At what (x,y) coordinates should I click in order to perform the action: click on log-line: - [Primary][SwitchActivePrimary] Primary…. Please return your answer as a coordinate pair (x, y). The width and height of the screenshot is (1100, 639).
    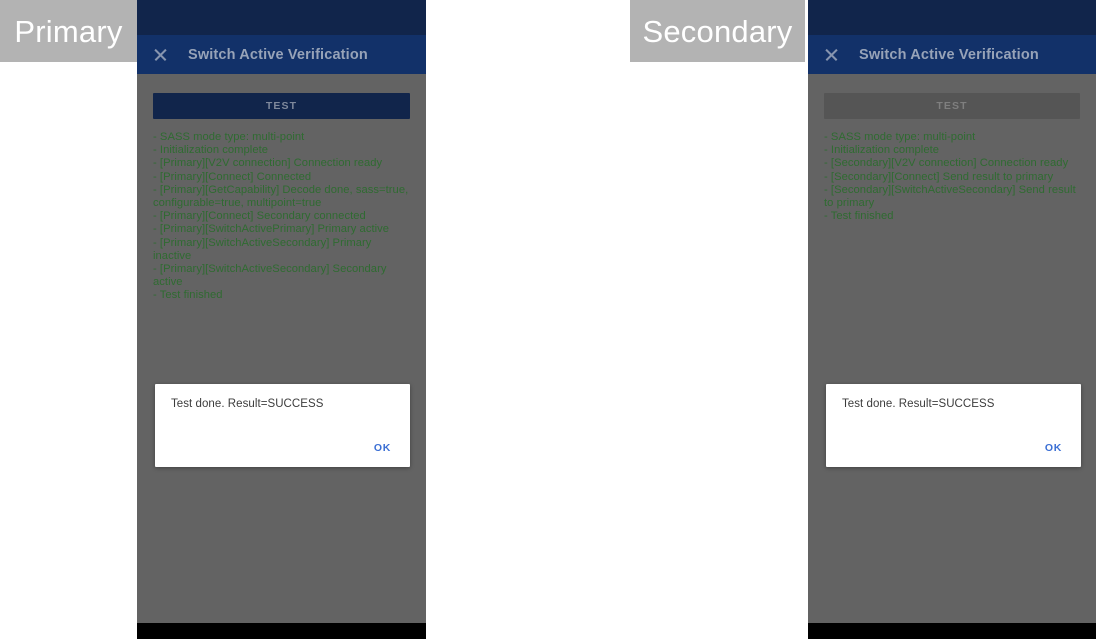
    Looking at the image, I should click on (271, 229).